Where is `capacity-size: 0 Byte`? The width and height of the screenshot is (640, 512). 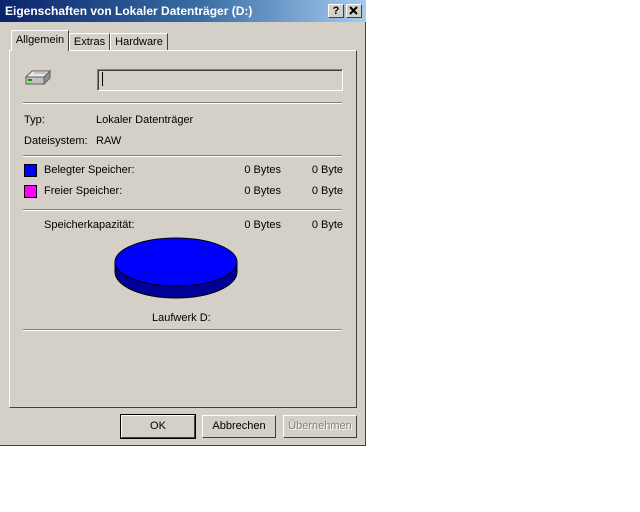
capacity-size: 0 Byte is located at coordinates (327, 225).